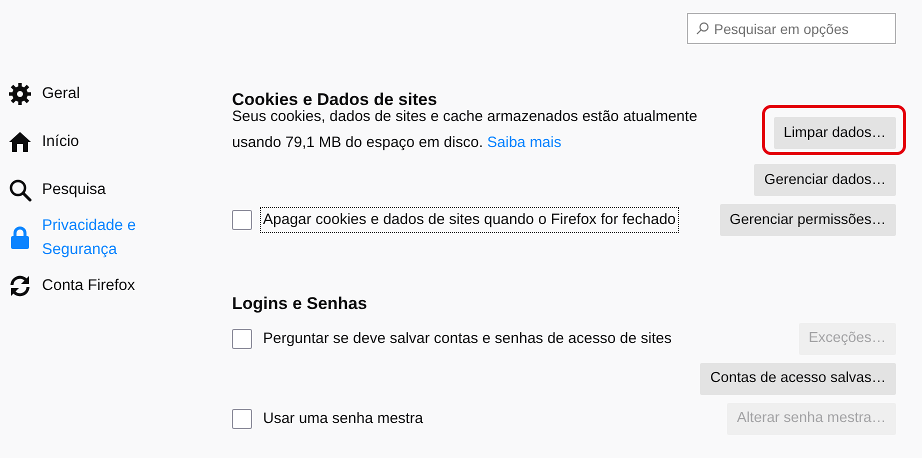  Describe the element at coordinates (20, 238) in the screenshot. I see `lock-icon` at that location.